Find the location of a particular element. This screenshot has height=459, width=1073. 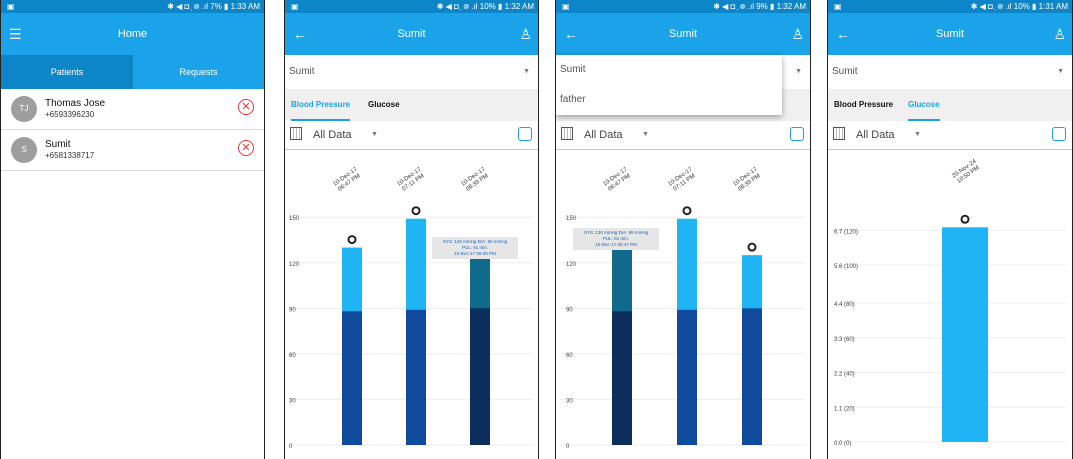

page-title: Home is located at coordinates (132, 34).